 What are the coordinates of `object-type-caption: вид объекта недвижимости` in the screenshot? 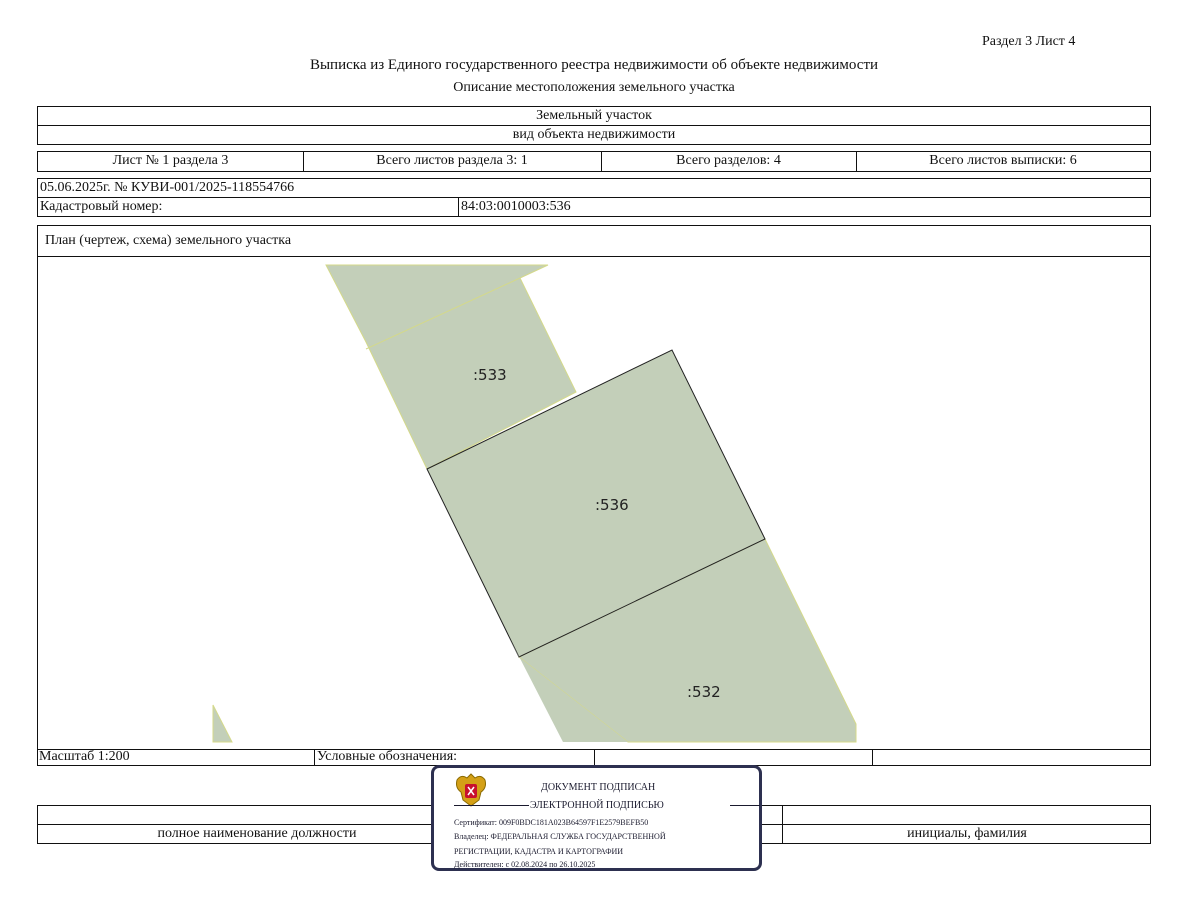 It's located at (594, 134).